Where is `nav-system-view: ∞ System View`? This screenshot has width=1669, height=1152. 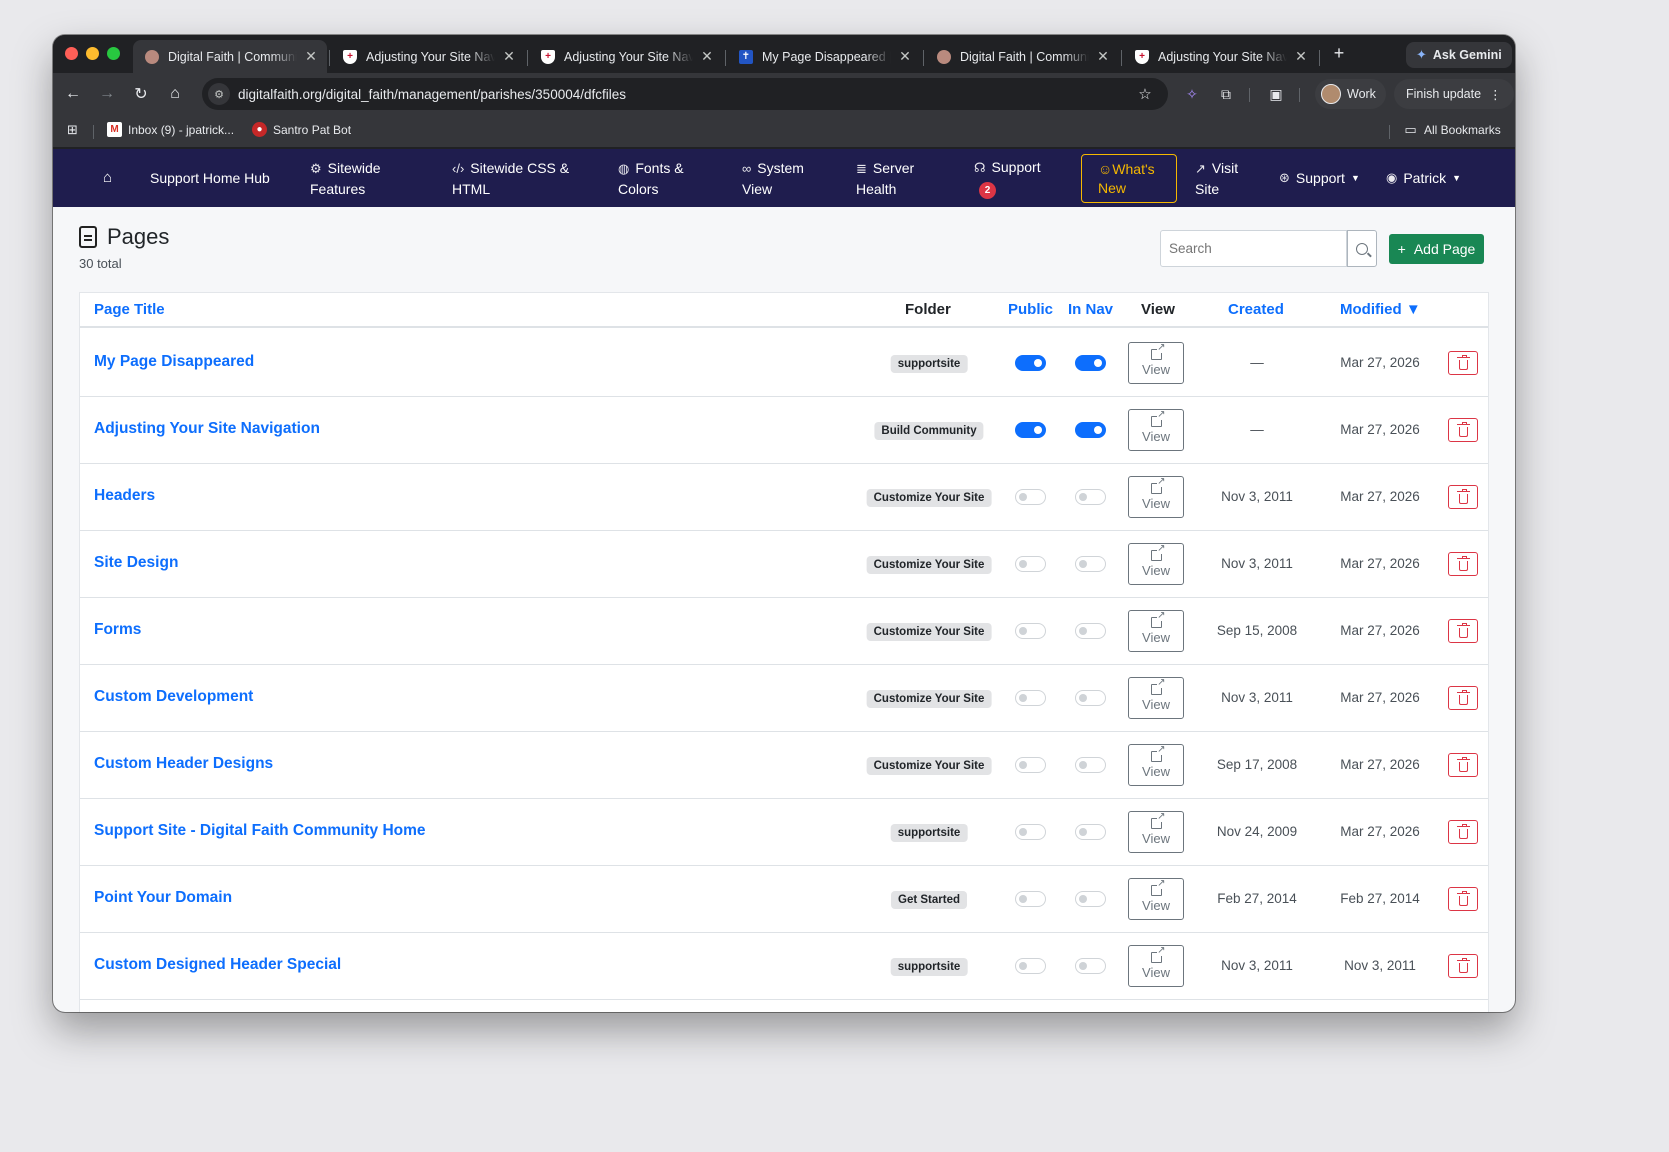 nav-system-view: ∞ System View is located at coordinates (773, 178).